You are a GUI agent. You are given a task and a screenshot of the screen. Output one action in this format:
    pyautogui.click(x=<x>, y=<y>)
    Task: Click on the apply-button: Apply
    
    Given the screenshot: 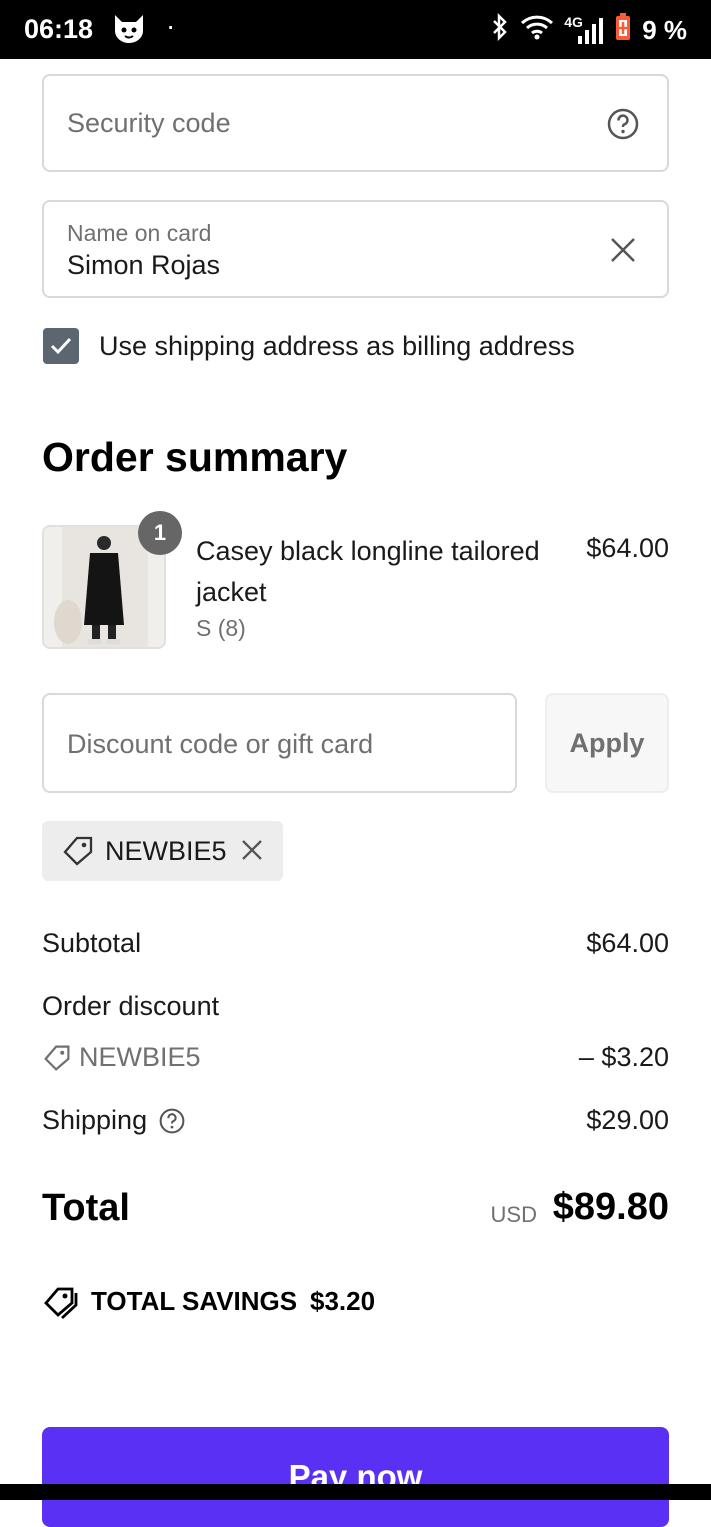 What is the action you would take?
    pyautogui.click(x=607, y=743)
    